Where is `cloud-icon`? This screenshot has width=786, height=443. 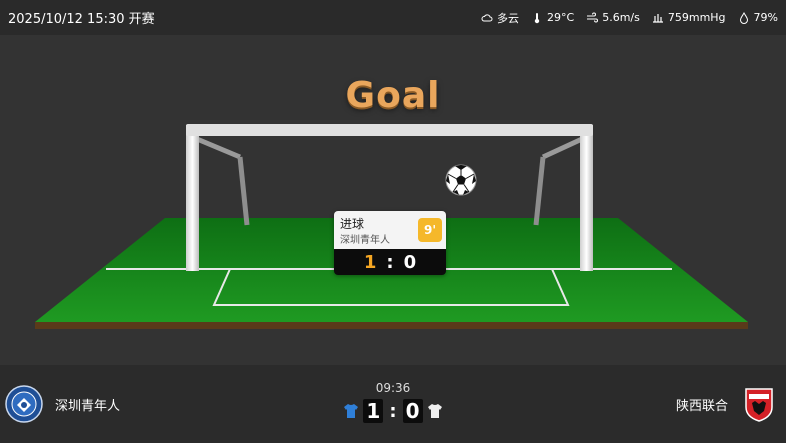
cloud-icon is located at coordinates (487, 17).